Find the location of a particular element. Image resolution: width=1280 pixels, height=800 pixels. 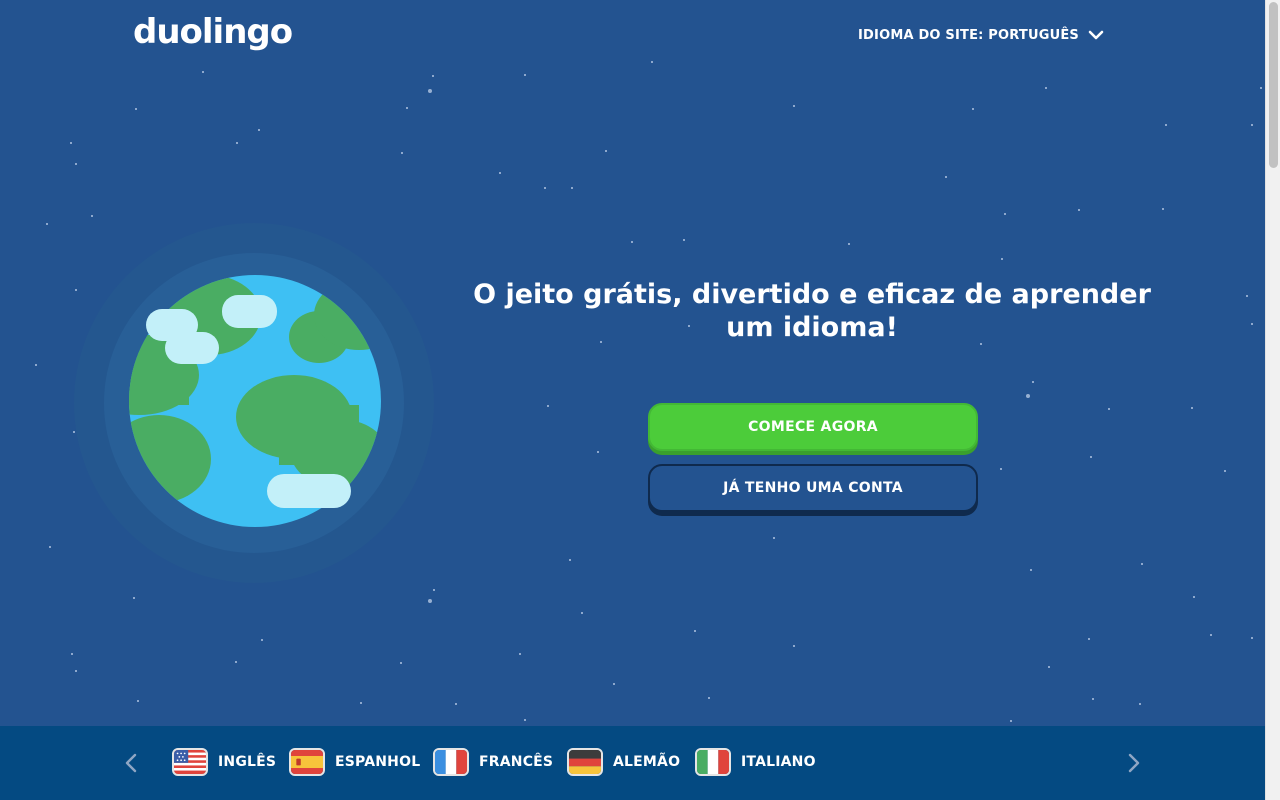

language-item-english: INGLÊS is located at coordinates (224, 762).